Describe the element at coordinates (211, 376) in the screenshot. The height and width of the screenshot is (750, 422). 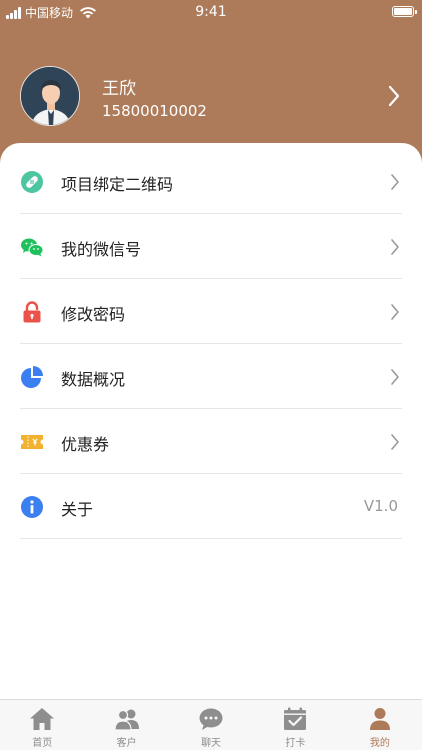
I see `menu-item-data-overview: 数据概况` at that location.